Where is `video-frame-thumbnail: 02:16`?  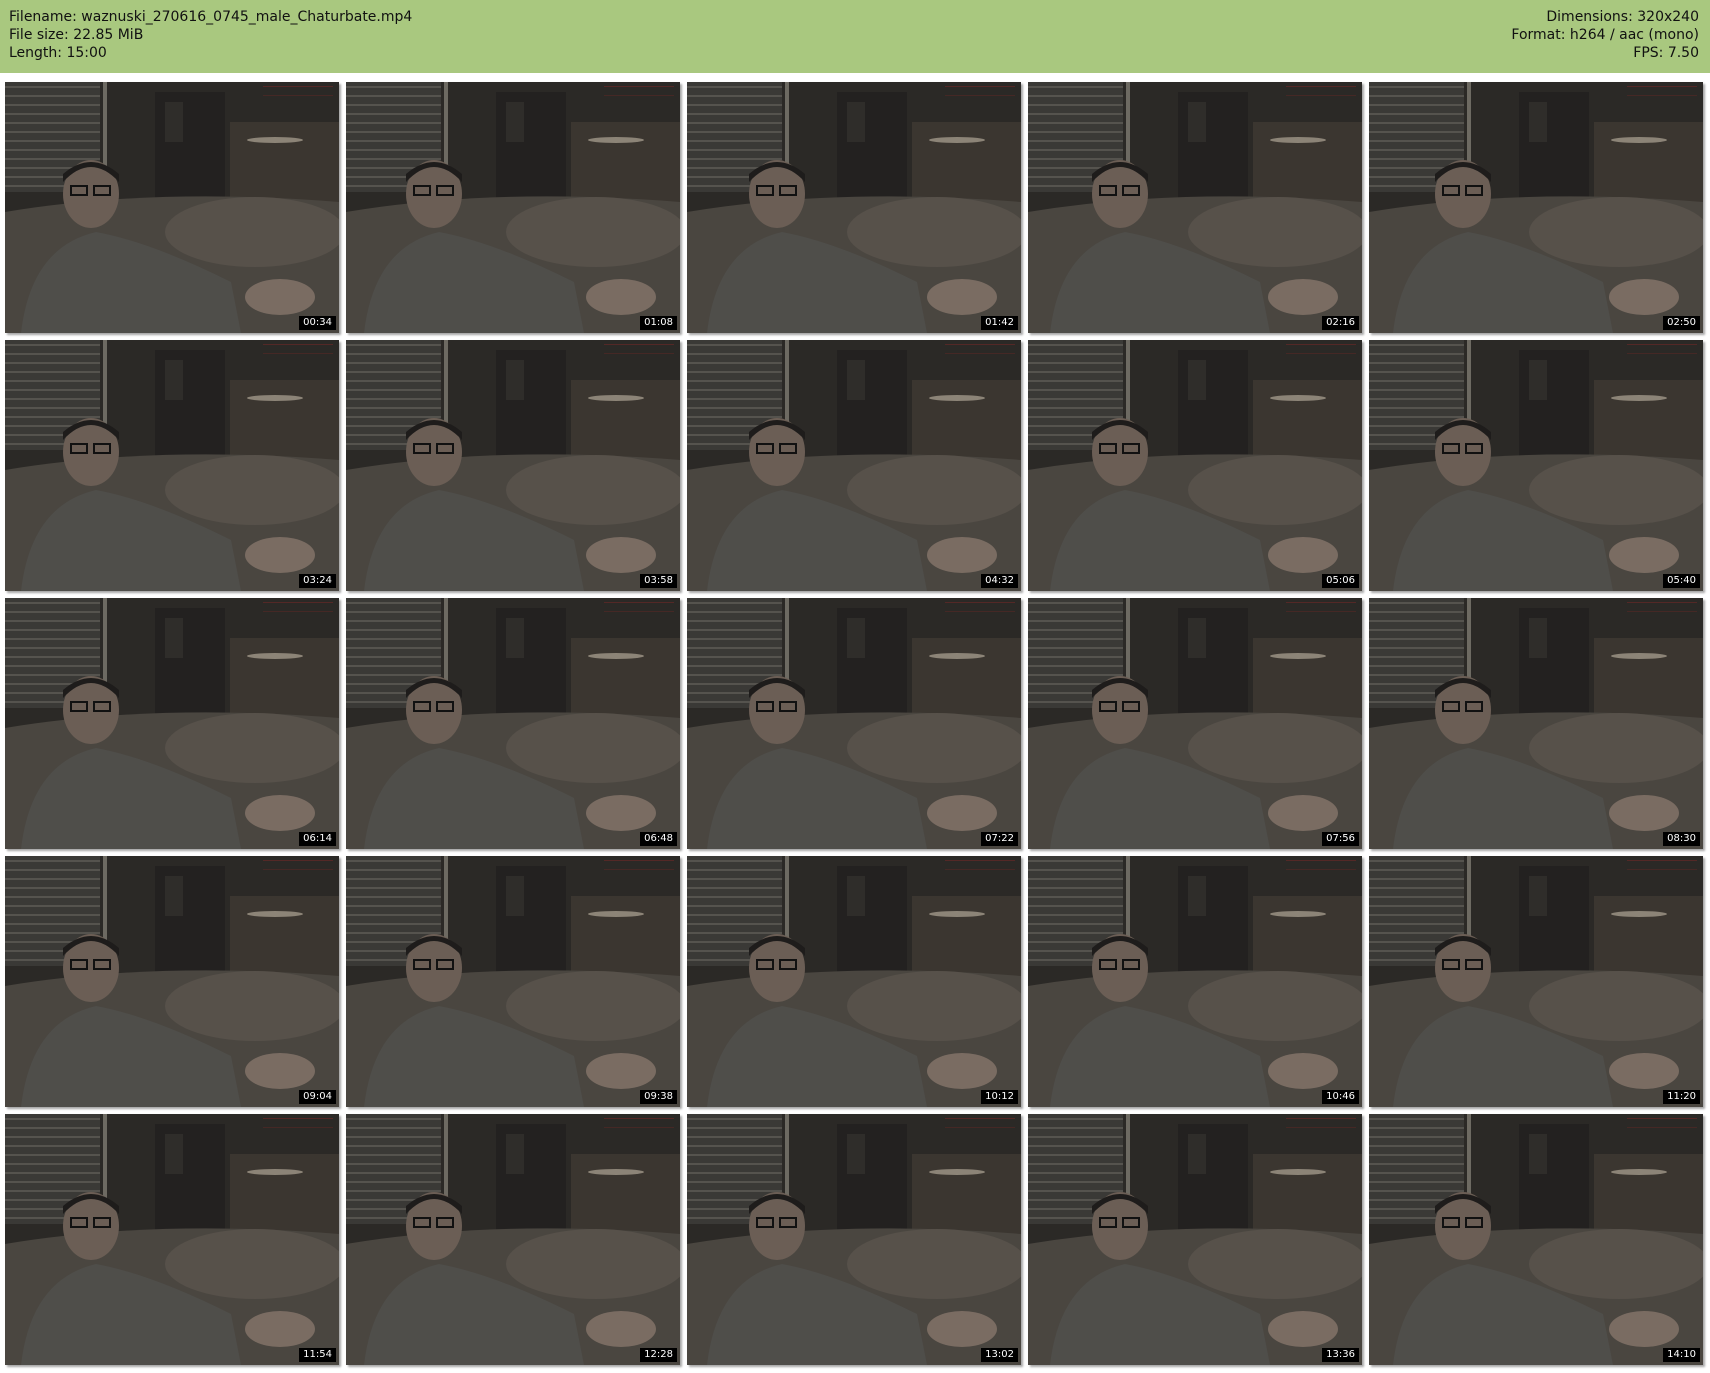
video-frame-thumbnail: 02:16 is located at coordinates (1195, 207).